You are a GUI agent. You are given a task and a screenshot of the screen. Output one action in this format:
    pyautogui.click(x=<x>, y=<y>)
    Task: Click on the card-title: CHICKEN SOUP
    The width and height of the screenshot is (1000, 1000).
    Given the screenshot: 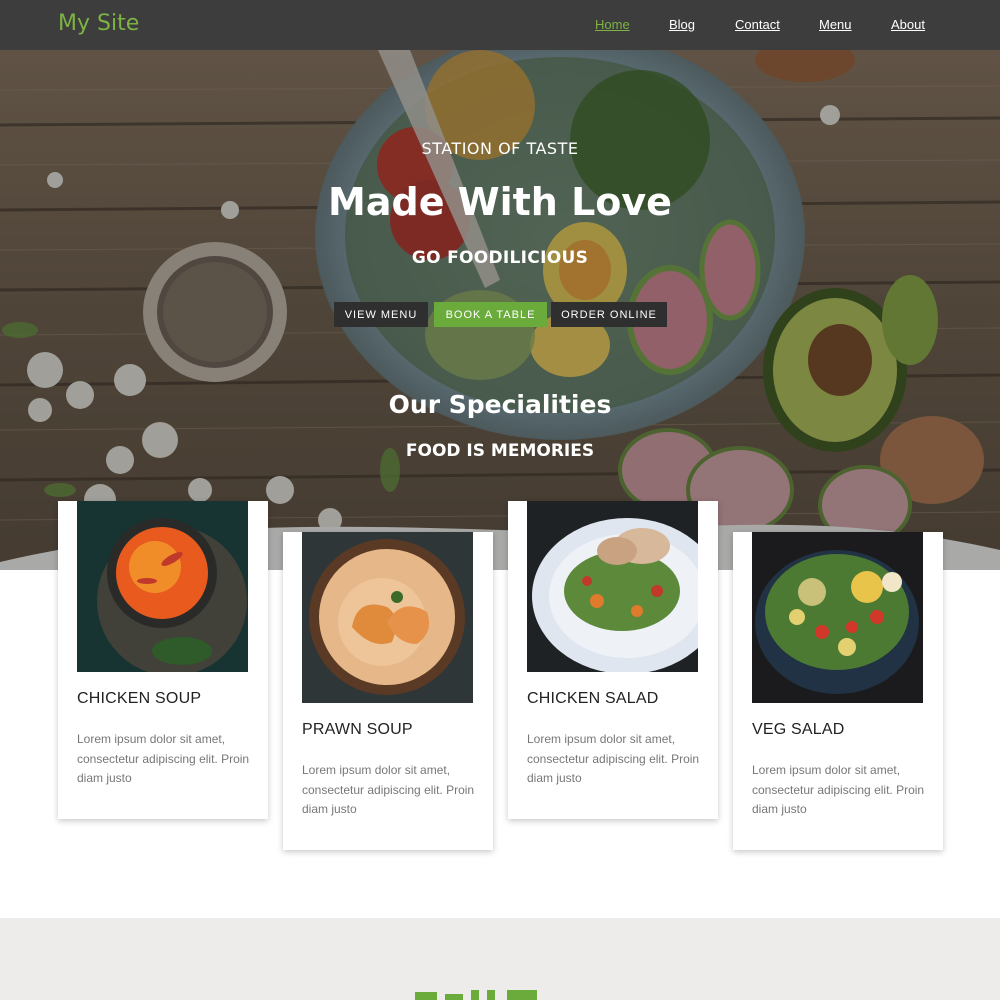 What is the action you would take?
    pyautogui.click(x=139, y=698)
    